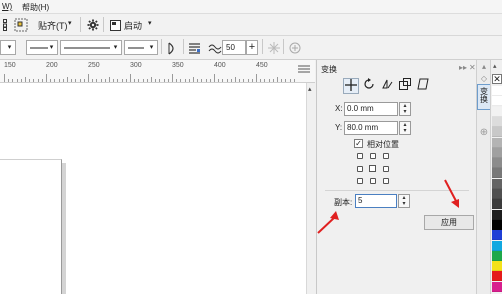 This screenshot has height=294, width=502. I want to click on relative-position-checkbox: ✓, so click(358, 143).